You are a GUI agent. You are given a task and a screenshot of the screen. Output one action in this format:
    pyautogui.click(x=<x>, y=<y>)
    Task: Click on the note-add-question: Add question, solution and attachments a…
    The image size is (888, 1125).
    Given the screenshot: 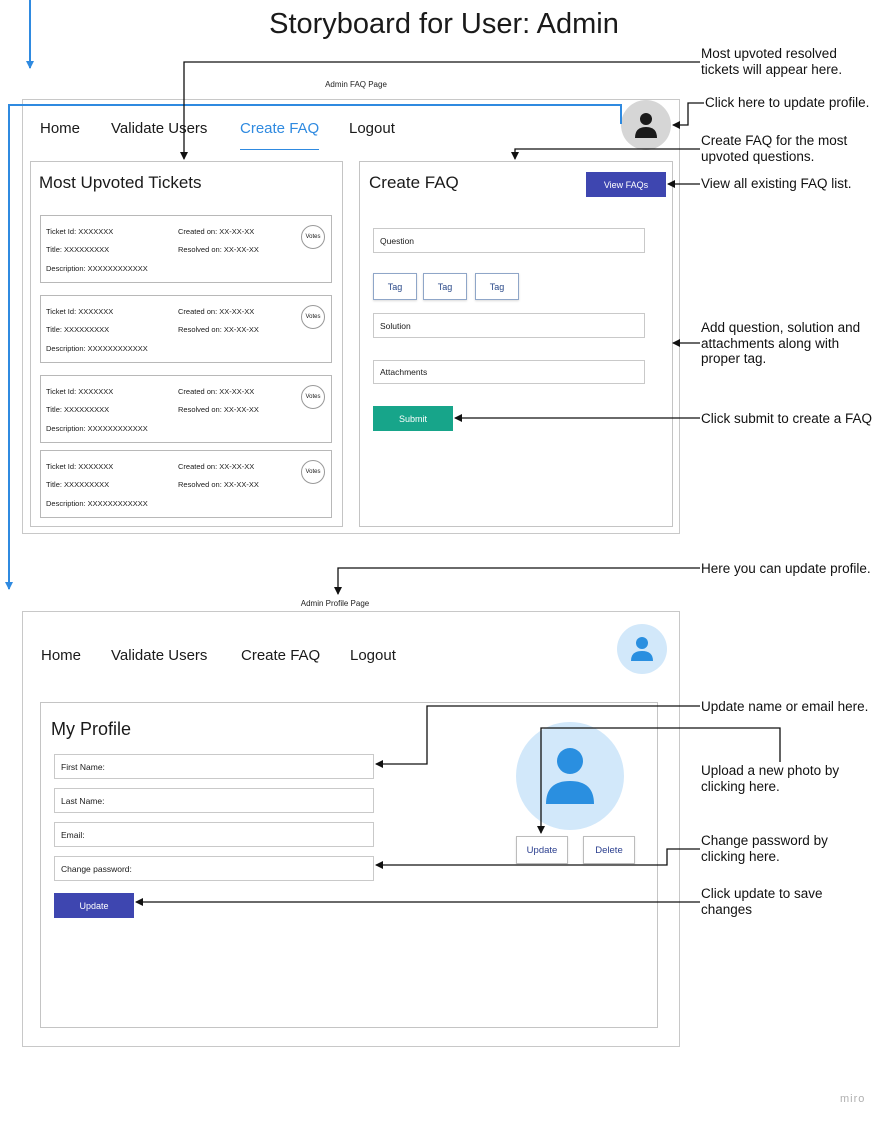 What is the action you would take?
    pyautogui.click(x=781, y=343)
    